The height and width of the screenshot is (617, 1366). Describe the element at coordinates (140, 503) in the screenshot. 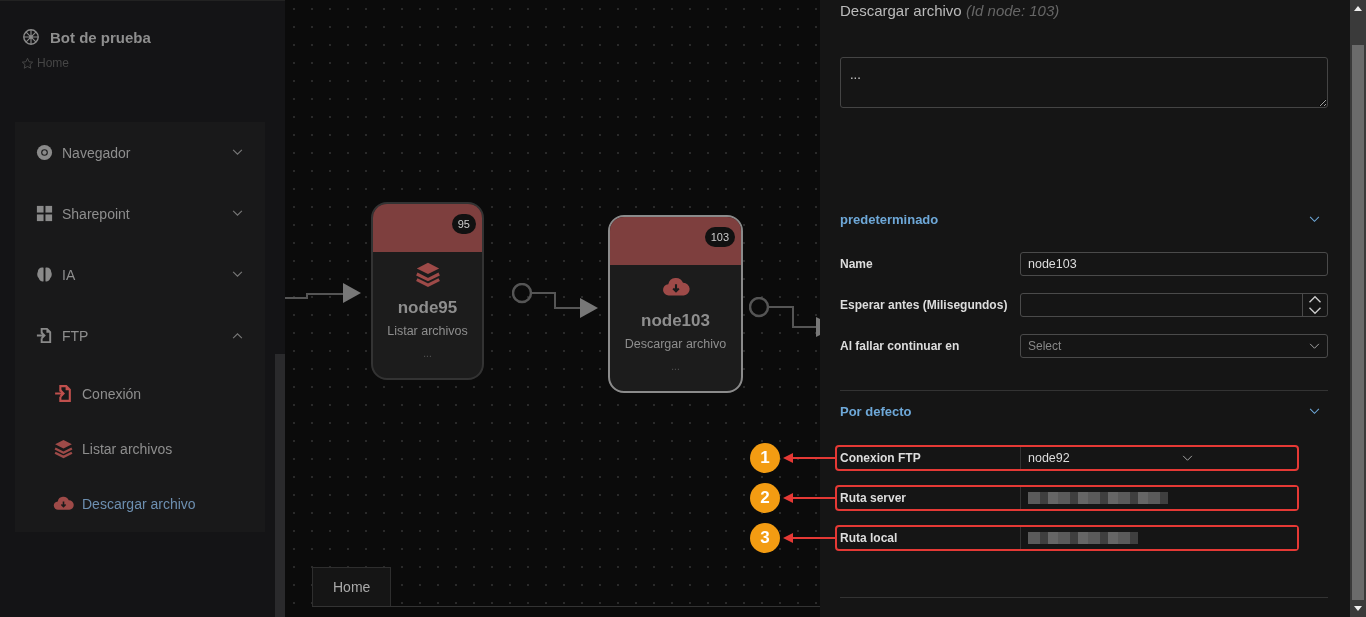

I see `submenu-item: Descargar archivo` at that location.